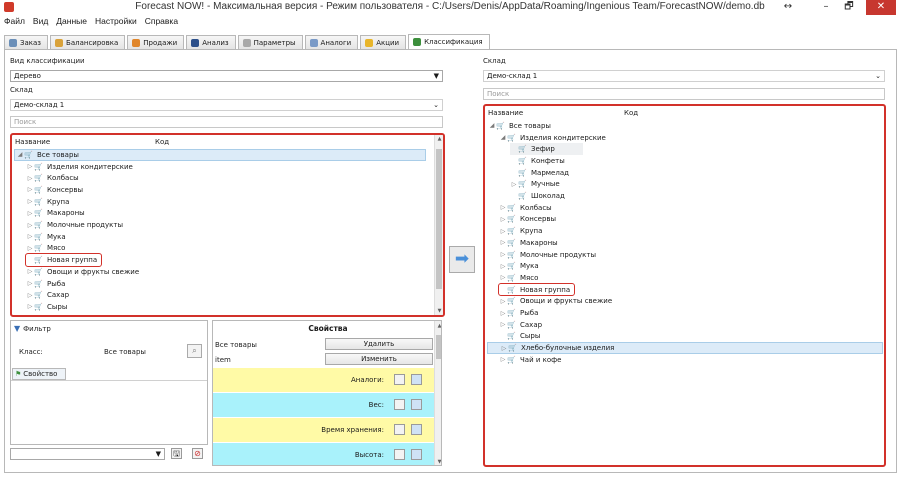 The width and height of the screenshot is (900, 479). Describe the element at coordinates (519, 313) in the screenshot. I see `right-tree-item: ▷ 🛒 Рыба` at that location.